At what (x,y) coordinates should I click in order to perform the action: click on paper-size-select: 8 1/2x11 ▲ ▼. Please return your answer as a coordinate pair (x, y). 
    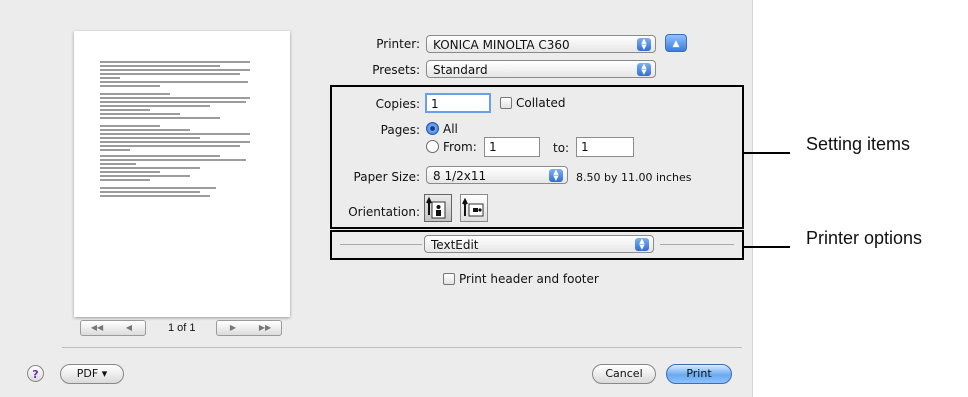
    Looking at the image, I should click on (497, 175).